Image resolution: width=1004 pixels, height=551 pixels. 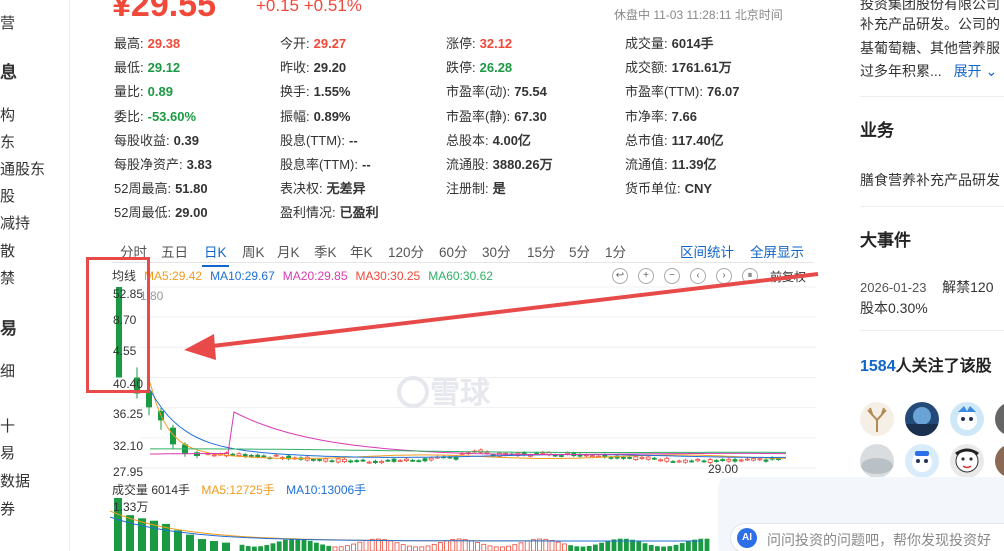 What do you see at coordinates (877, 130) in the screenshot?
I see `business-heading: 业务` at bounding box center [877, 130].